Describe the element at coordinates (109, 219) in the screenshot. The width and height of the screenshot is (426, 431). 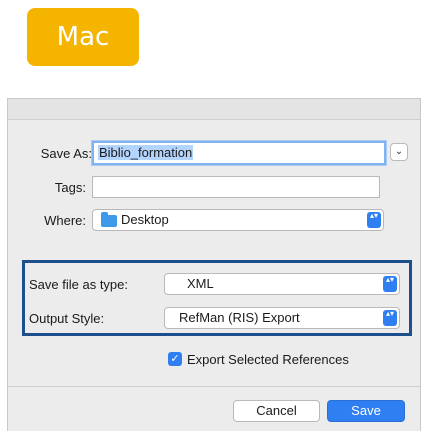
I see `folder-icon` at that location.